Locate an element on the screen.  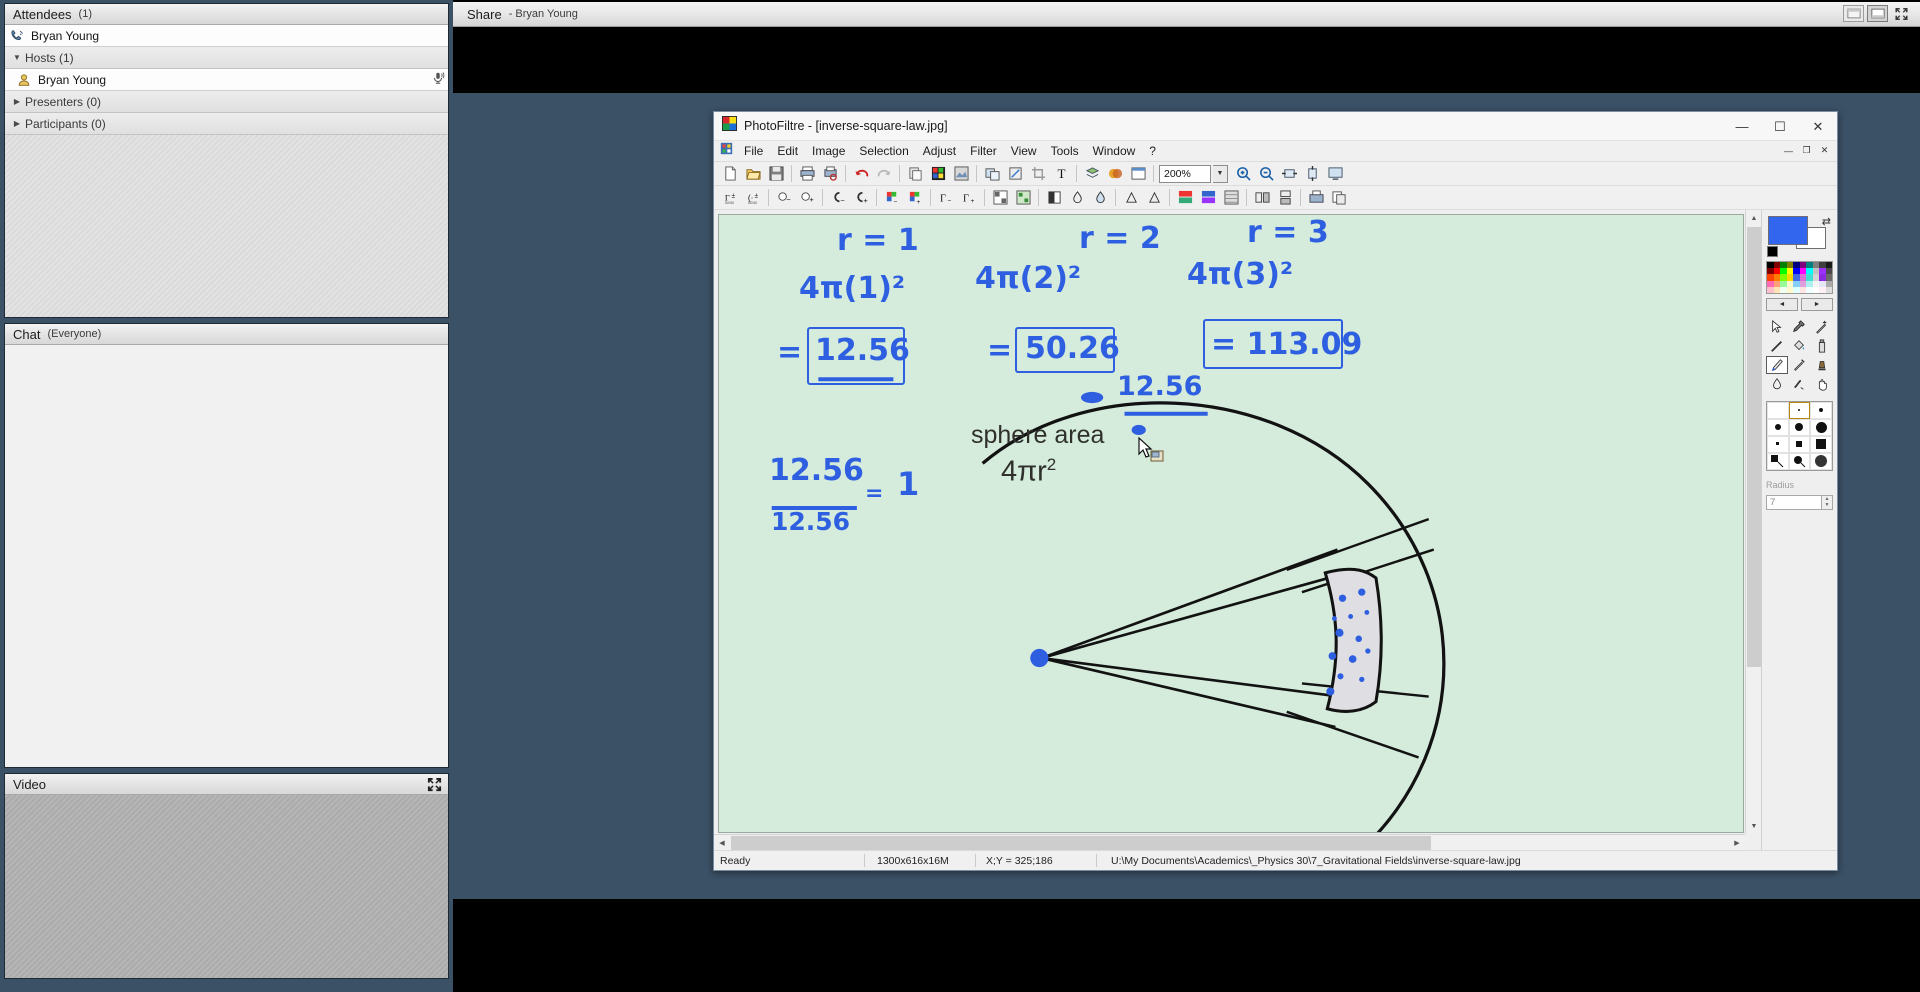
magic-wand-icon is located at coordinates (1822, 327).